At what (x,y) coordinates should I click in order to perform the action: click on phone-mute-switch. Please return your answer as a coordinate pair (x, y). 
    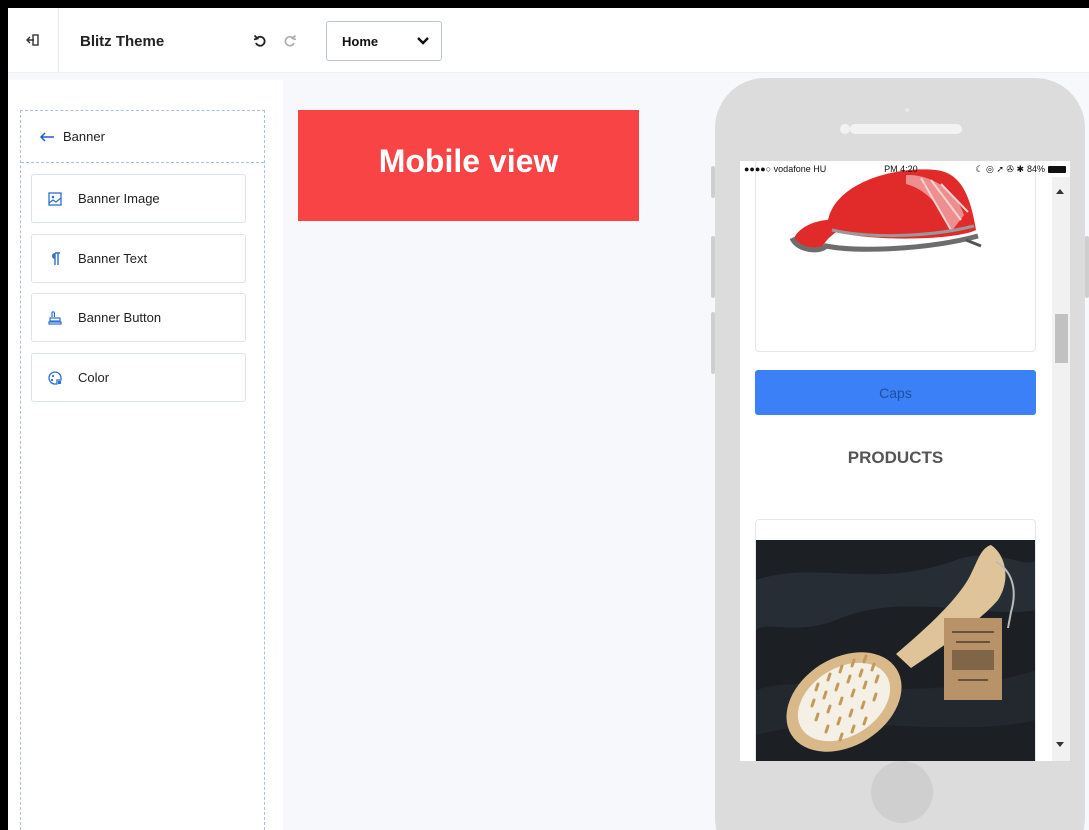
    Looking at the image, I should click on (713, 182).